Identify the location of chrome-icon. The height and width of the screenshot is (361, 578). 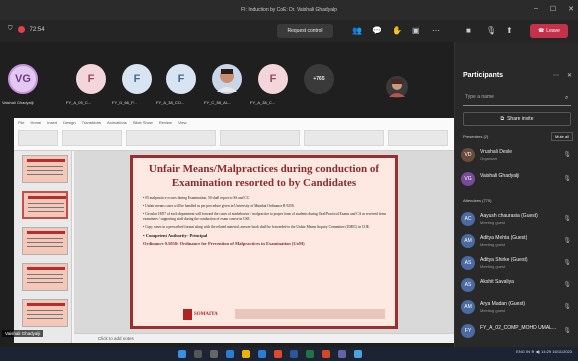
(358, 354).